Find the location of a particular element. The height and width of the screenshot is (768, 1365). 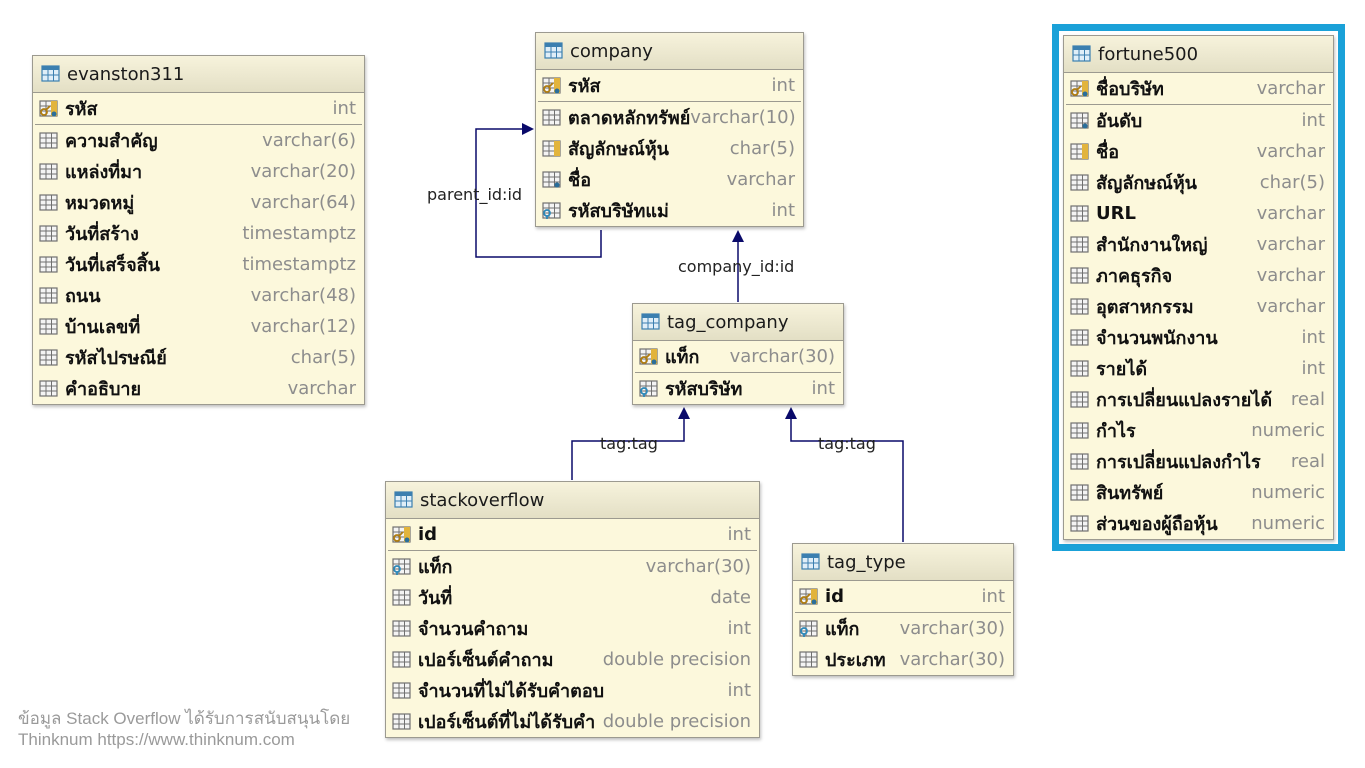

column-row: ชื่อบริษัท varchar is located at coordinates (1198, 88).